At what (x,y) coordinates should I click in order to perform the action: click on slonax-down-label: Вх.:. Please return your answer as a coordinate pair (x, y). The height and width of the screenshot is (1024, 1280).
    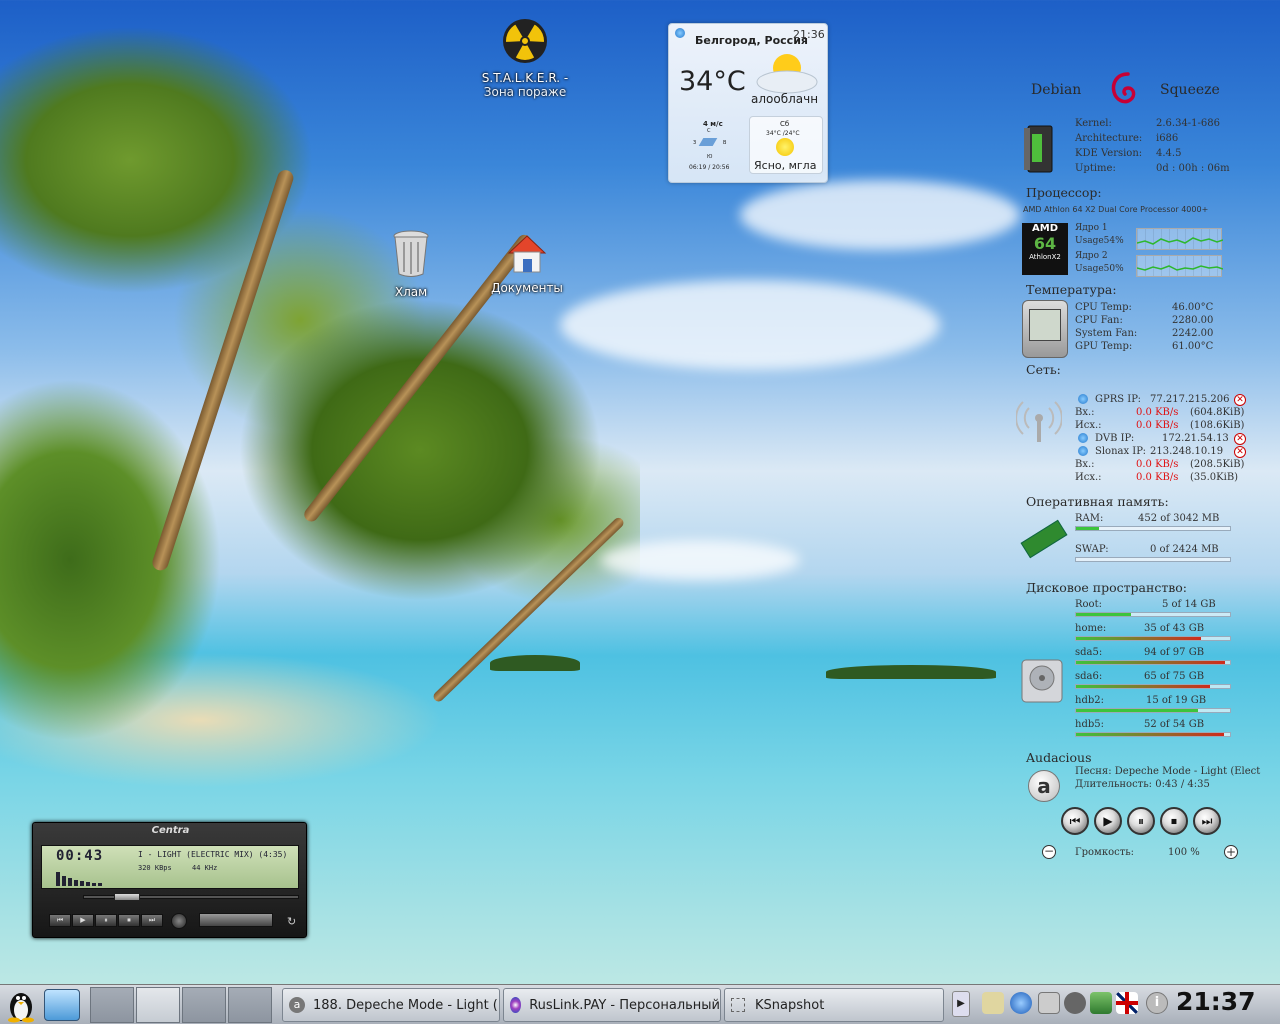
    Looking at the image, I should click on (1085, 464).